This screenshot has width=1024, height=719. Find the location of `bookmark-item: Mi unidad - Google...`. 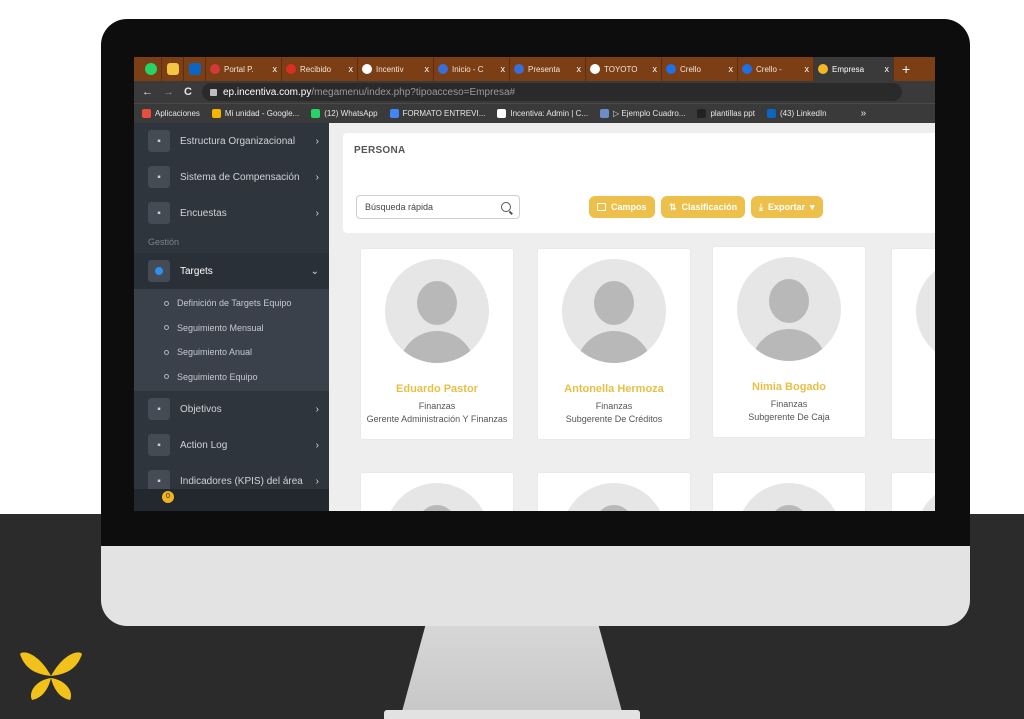

bookmark-item: Mi unidad - Google... is located at coordinates (255, 113).